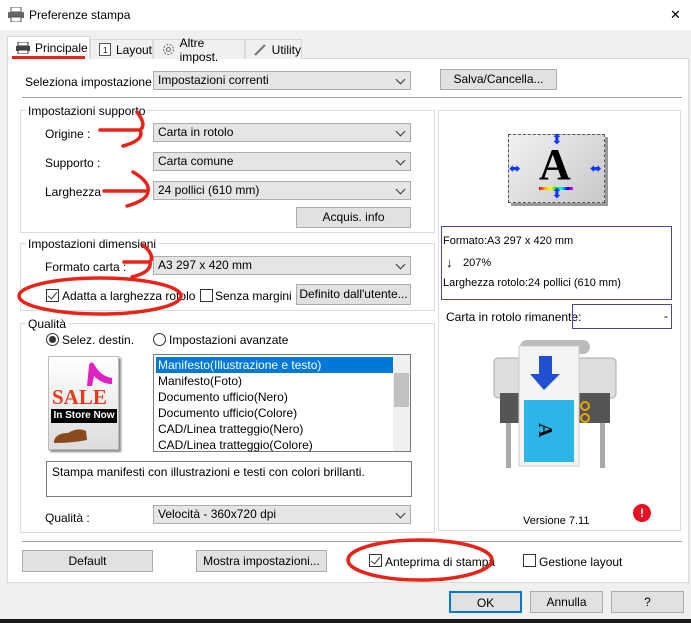  What do you see at coordinates (92, 244) in the screenshot?
I see `size-group-title: Impostazioni dimensioni` at bounding box center [92, 244].